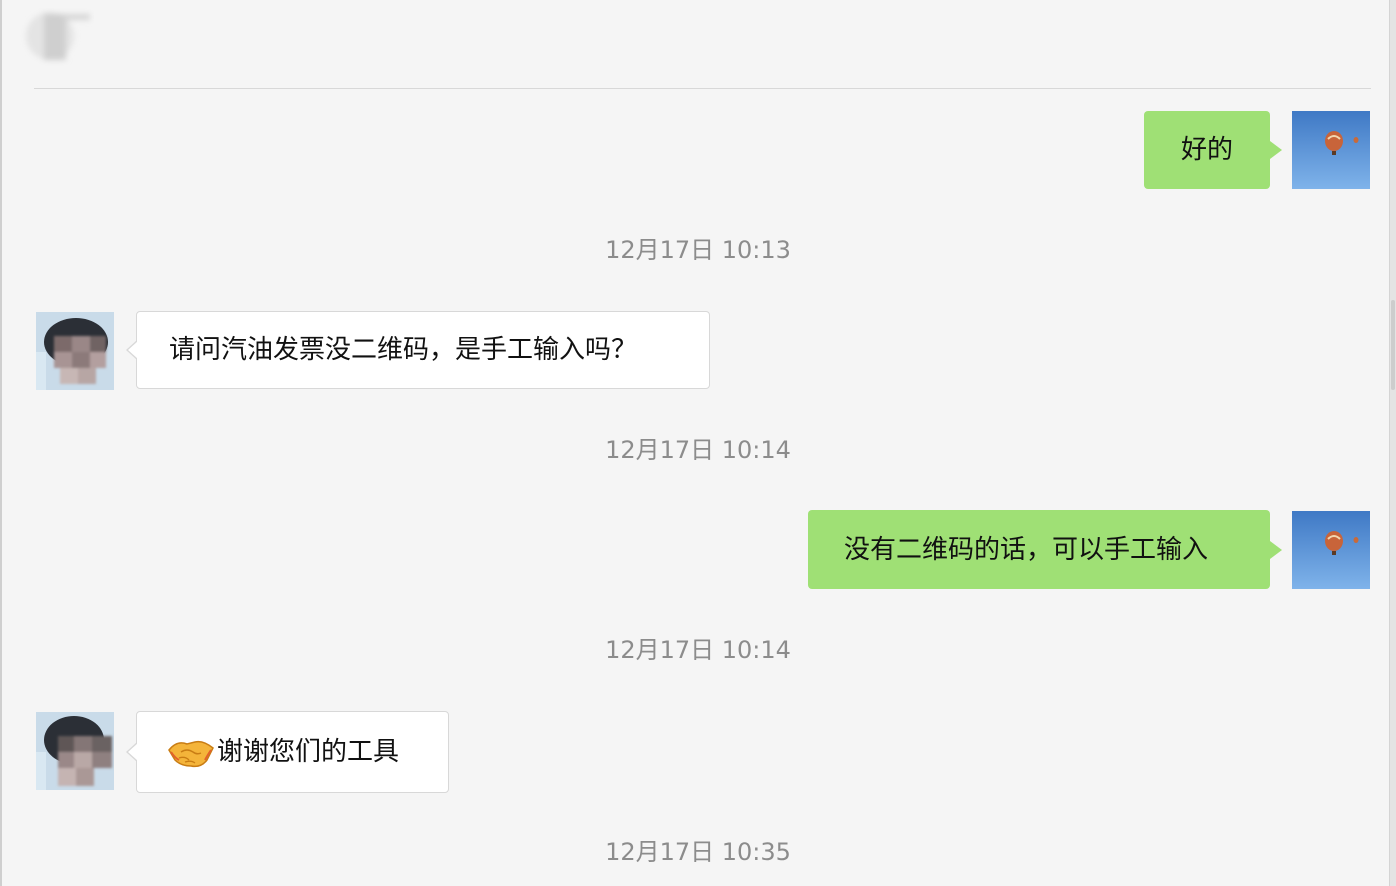 This screenshot has width=1396, height=886. I want to click on message-bubble-received: 谢谢您们的工具, so click(287, 752).